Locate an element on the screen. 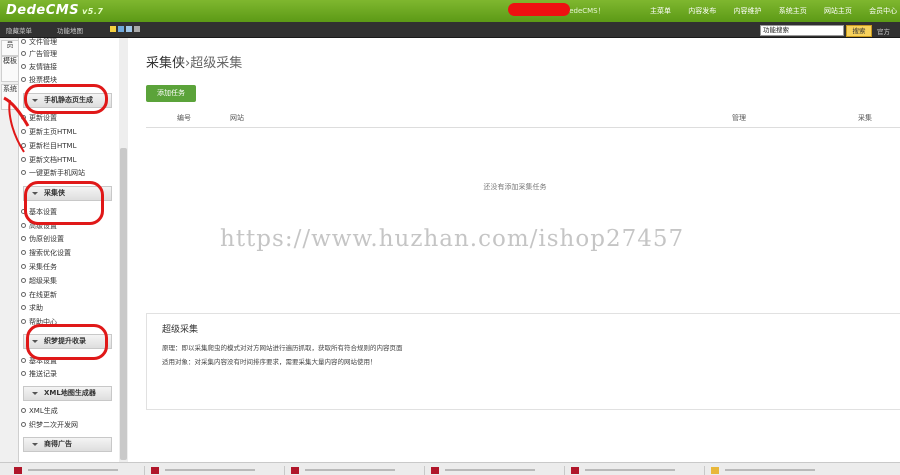 This screenshot has height=475, width=900. column-id: 编号 is located at coordinates (184, 118).